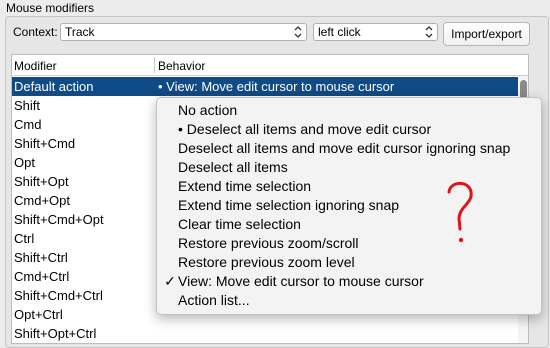 This screenshot has height=348, width=550. What do you see at coordinates (233, 167) in the screenshot?
I see `menu-item-label: Deselect all items` at bounding box center [233, 167].